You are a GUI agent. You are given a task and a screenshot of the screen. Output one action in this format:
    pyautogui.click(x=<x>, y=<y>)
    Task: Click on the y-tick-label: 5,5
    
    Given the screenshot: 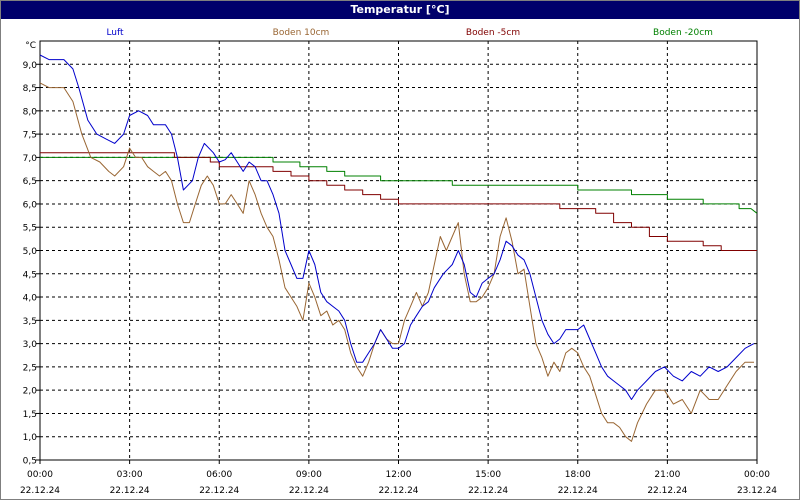 What is the action you would take?
    pyautogui.click(x=30, y=229)
    